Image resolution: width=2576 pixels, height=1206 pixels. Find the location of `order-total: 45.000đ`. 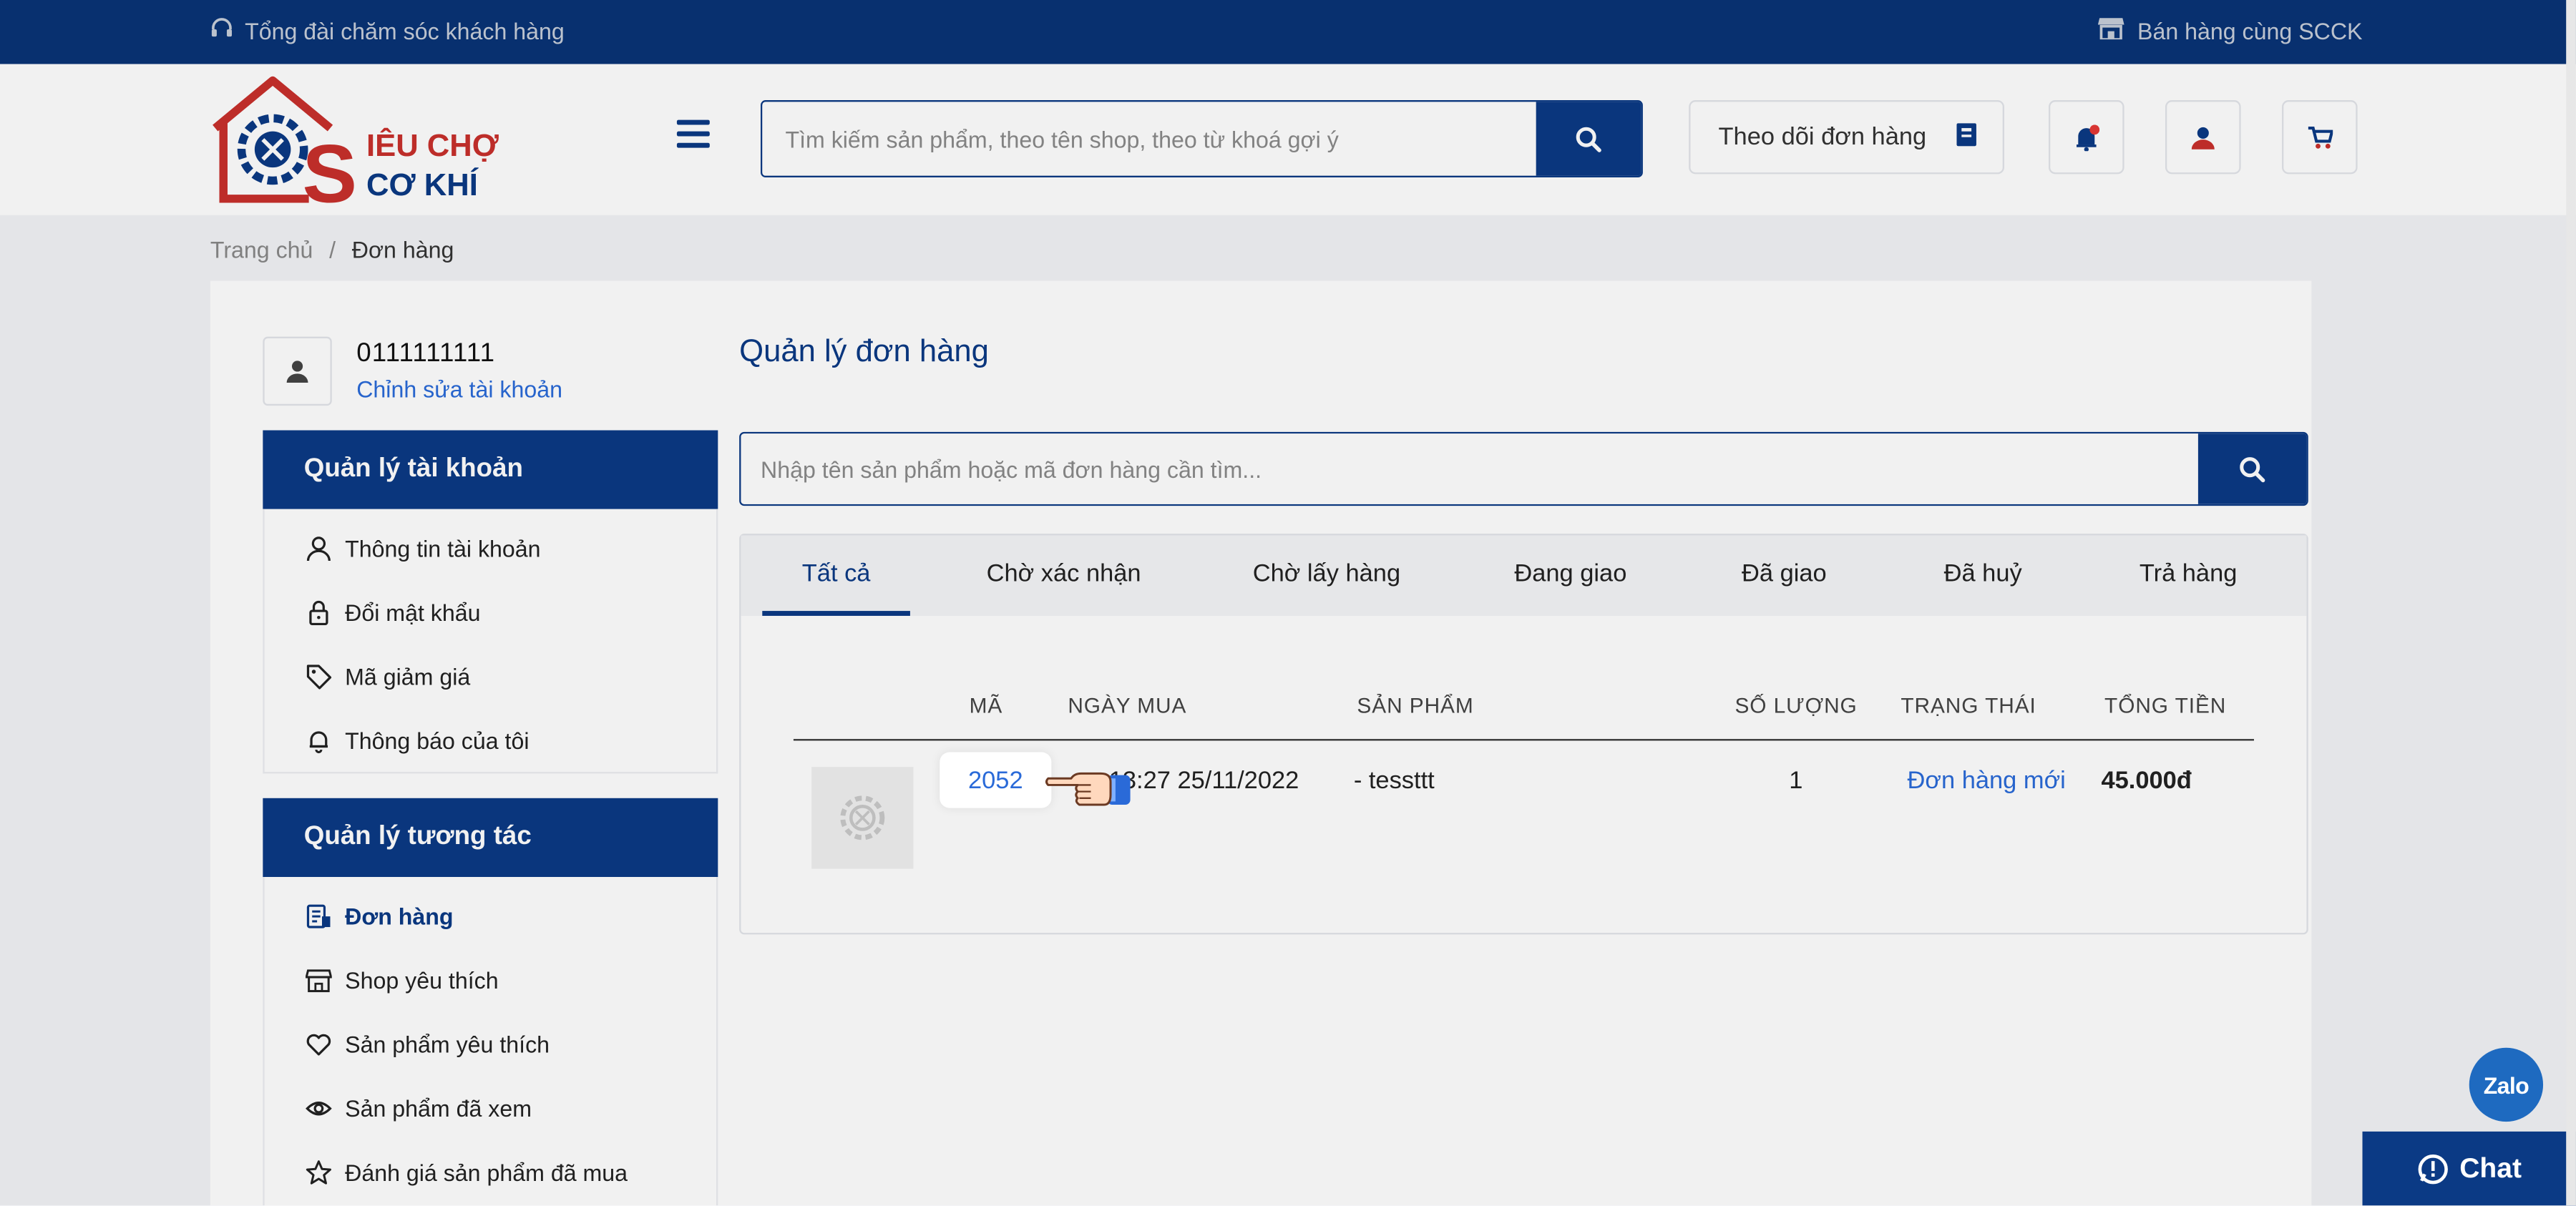

order-total: 45.000đ is located at coordinates (2146, 781).